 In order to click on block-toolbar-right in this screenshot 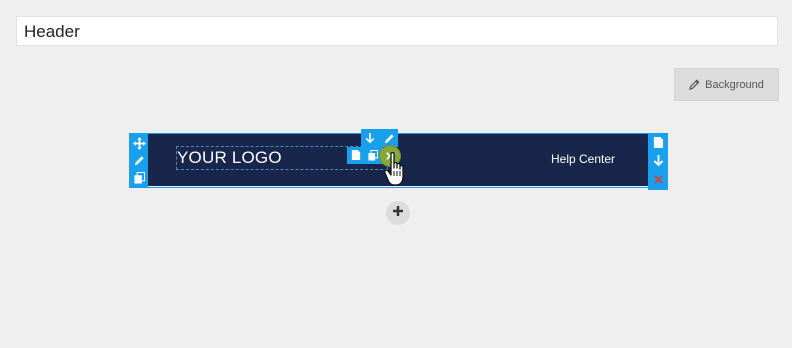, I will do `click(658, 161)`.